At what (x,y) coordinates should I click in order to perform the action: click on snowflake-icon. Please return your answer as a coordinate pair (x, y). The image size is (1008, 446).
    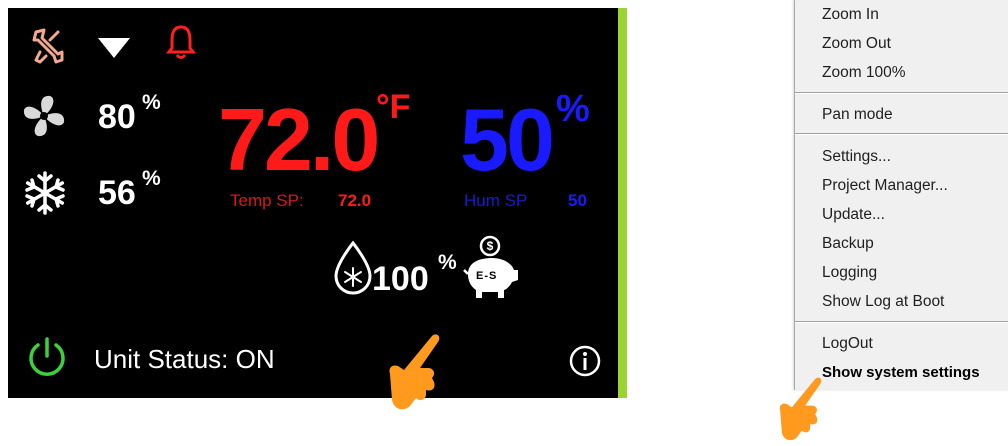
    Looking at the image, I should click on (45, 193).